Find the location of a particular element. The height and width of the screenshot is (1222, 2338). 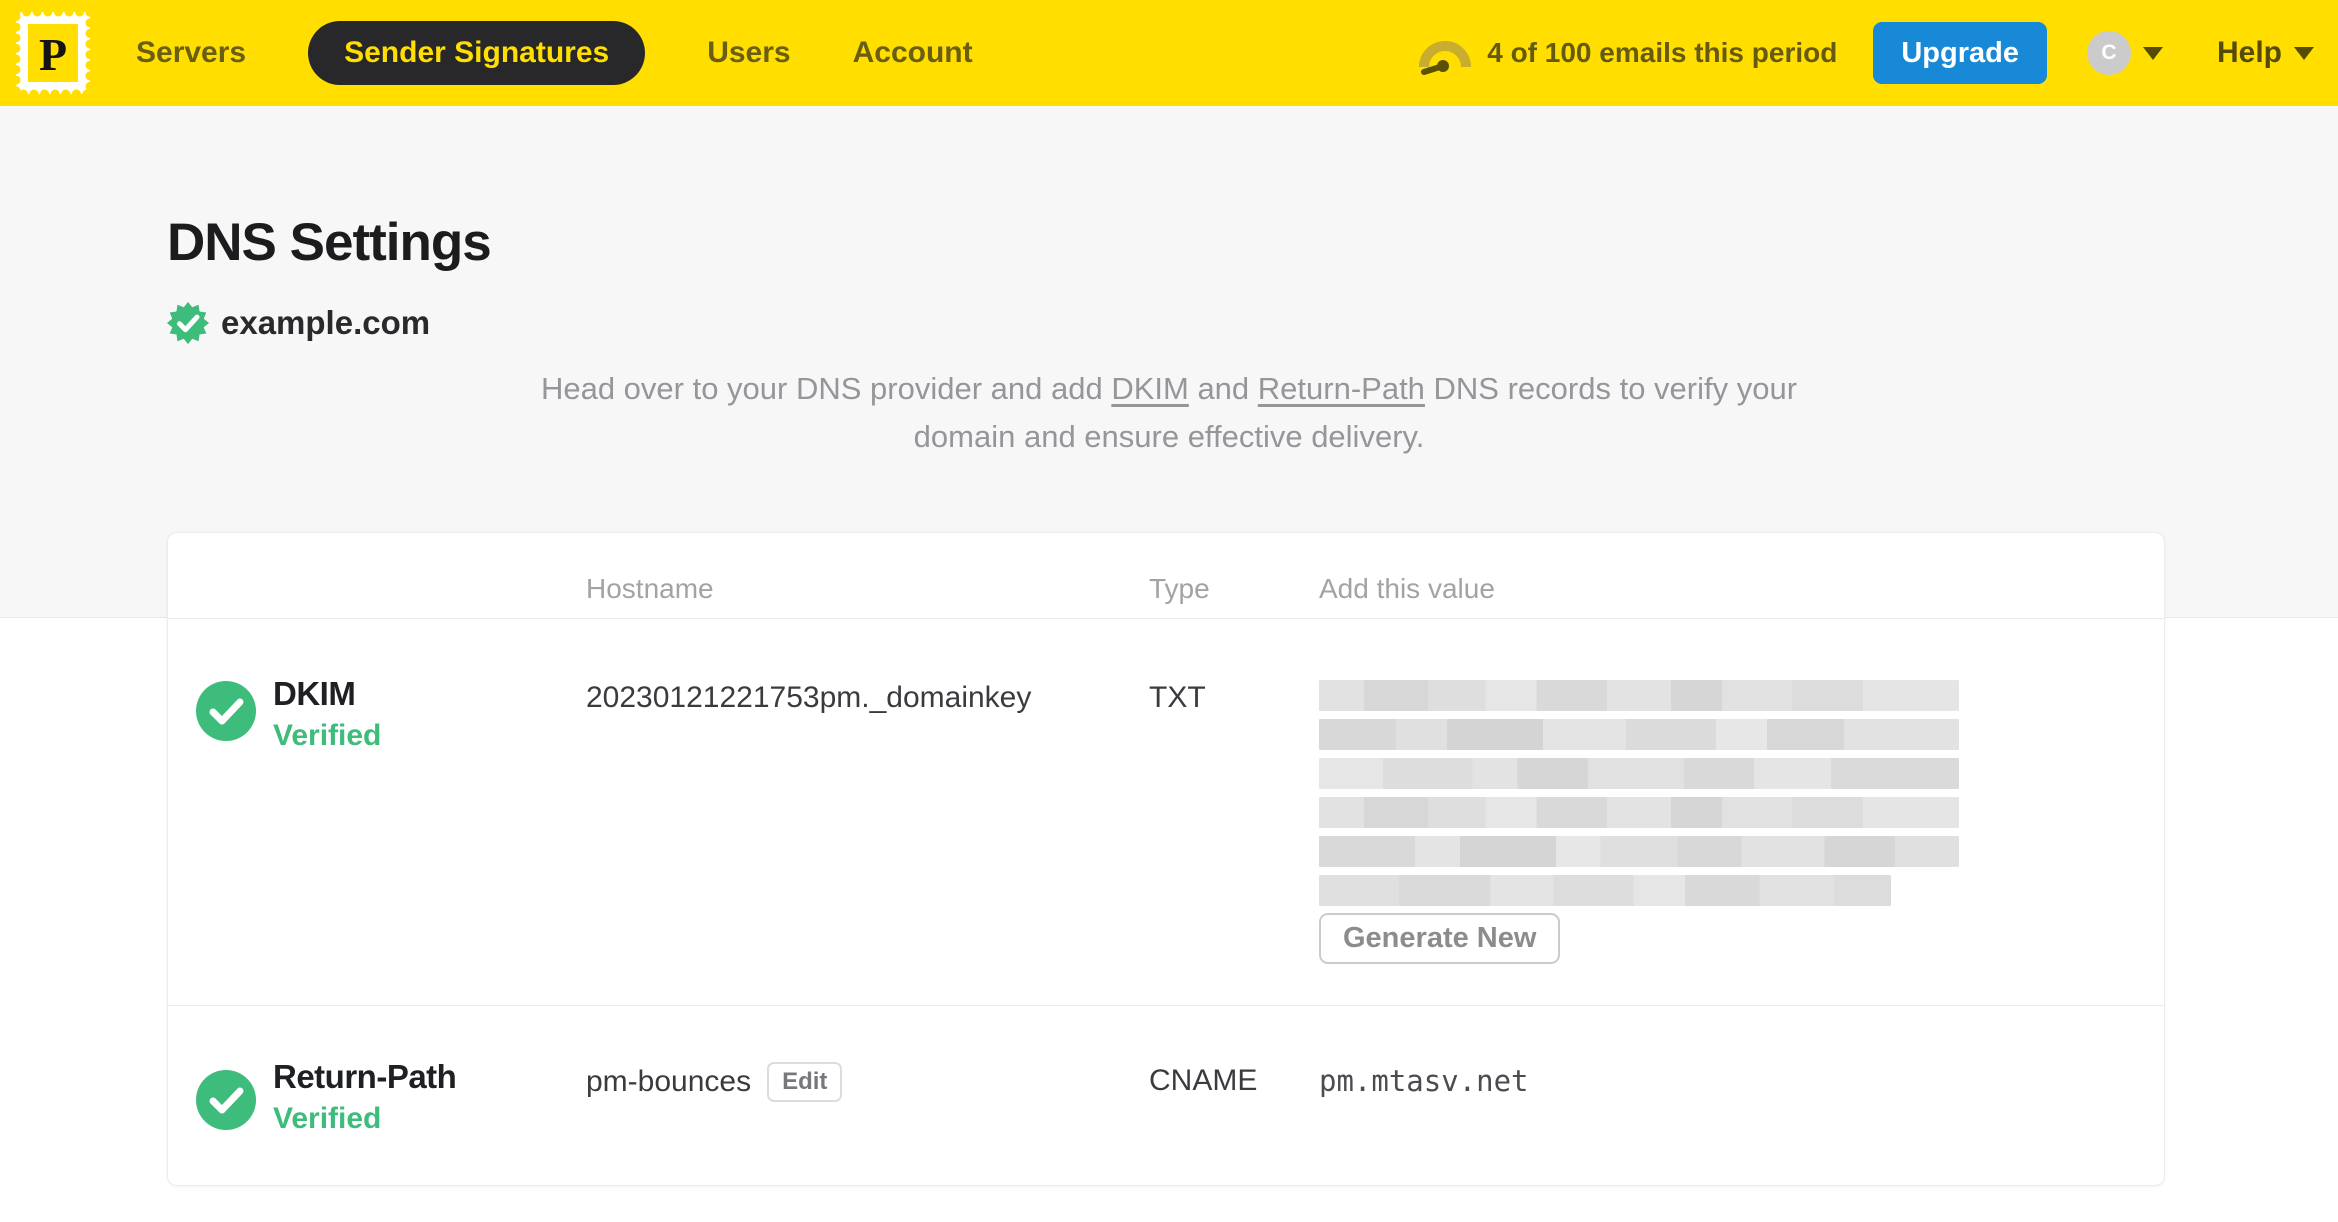

column-header-hostname: Hostname is located at coordinates (650, 588).